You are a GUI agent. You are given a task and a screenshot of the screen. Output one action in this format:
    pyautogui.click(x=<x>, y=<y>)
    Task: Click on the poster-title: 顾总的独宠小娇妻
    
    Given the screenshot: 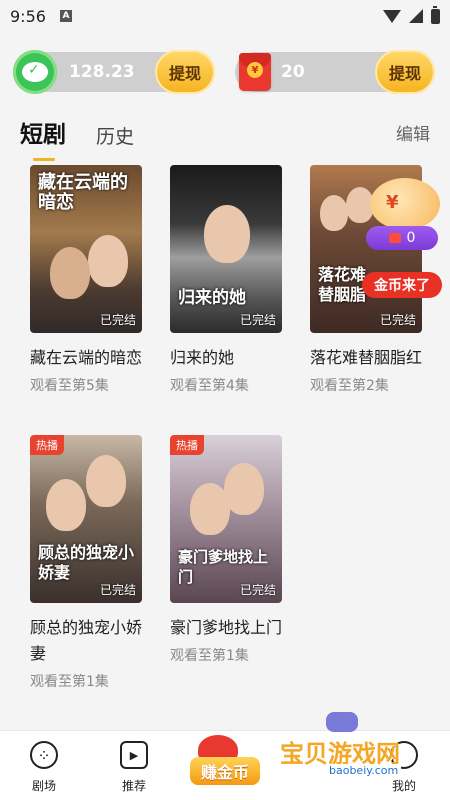 What is the action you would take?
    pyautogui.click(x=86, y=562)
    